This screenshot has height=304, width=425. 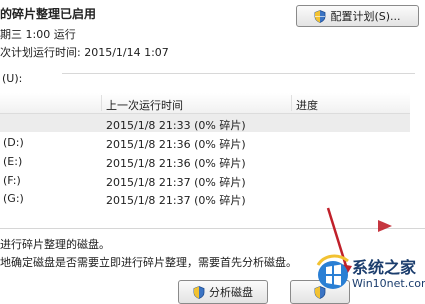 I want to click on analyze-disk-button: 分析磁盘, so click(x=223, y=292).